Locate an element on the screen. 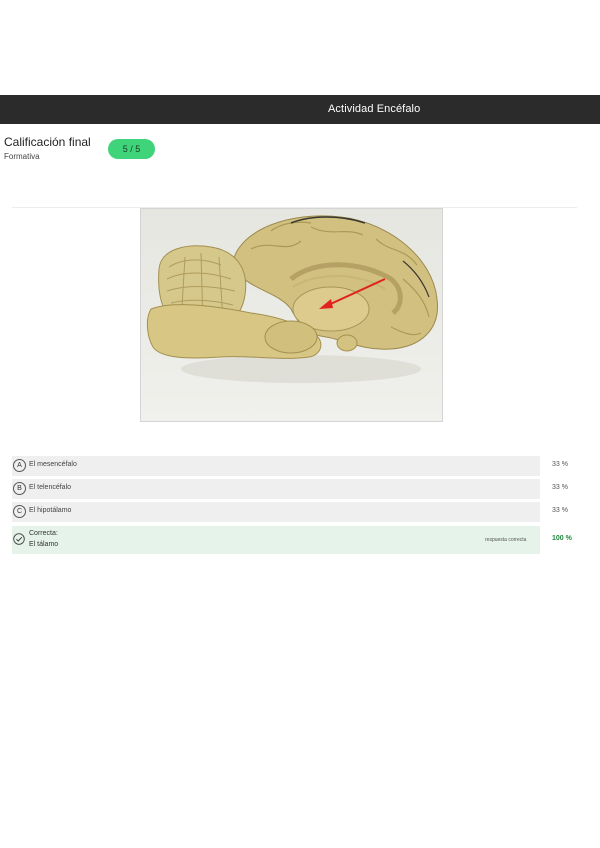 The image size is (600, 848). correct-percent: 100 % is located at coordinates (562, 538).